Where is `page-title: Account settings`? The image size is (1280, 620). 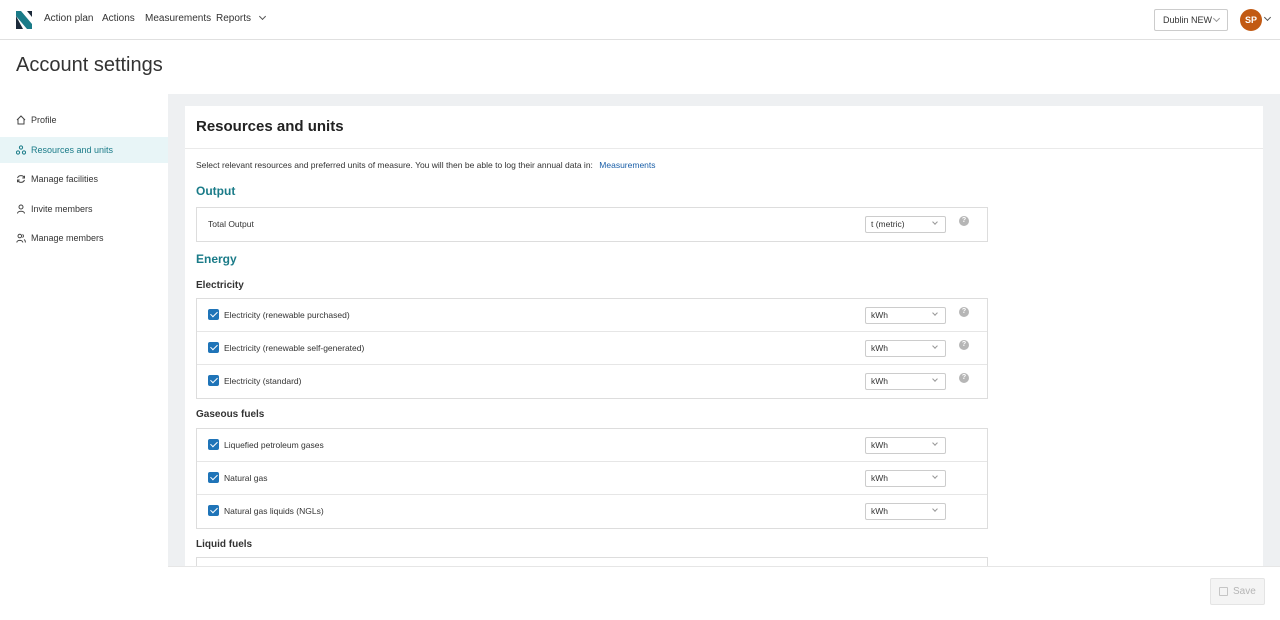 page-title: Account settings is located at coordinates (89, 65).